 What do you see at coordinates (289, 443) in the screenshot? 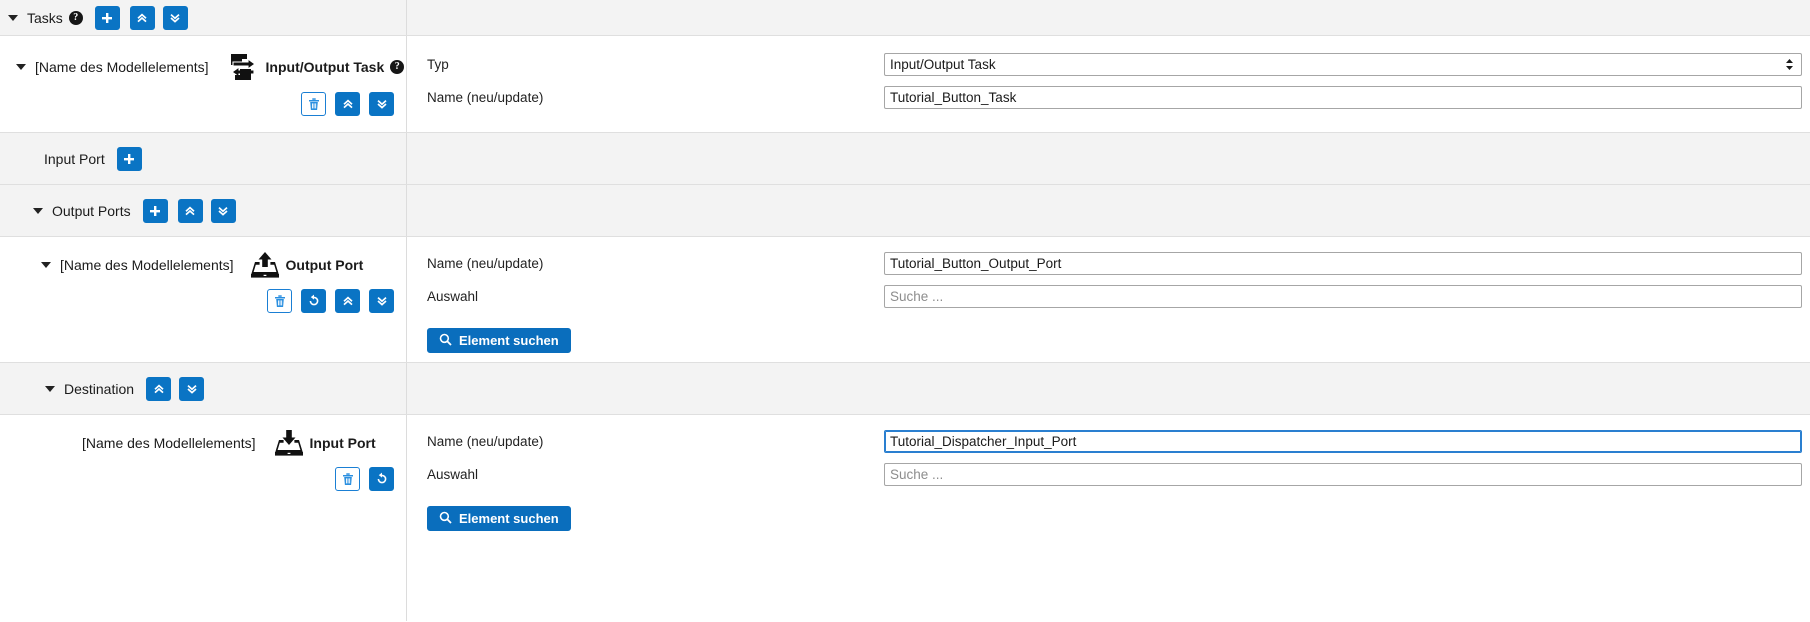
I see `import-tray-icon` at bounding box center [289, 443].